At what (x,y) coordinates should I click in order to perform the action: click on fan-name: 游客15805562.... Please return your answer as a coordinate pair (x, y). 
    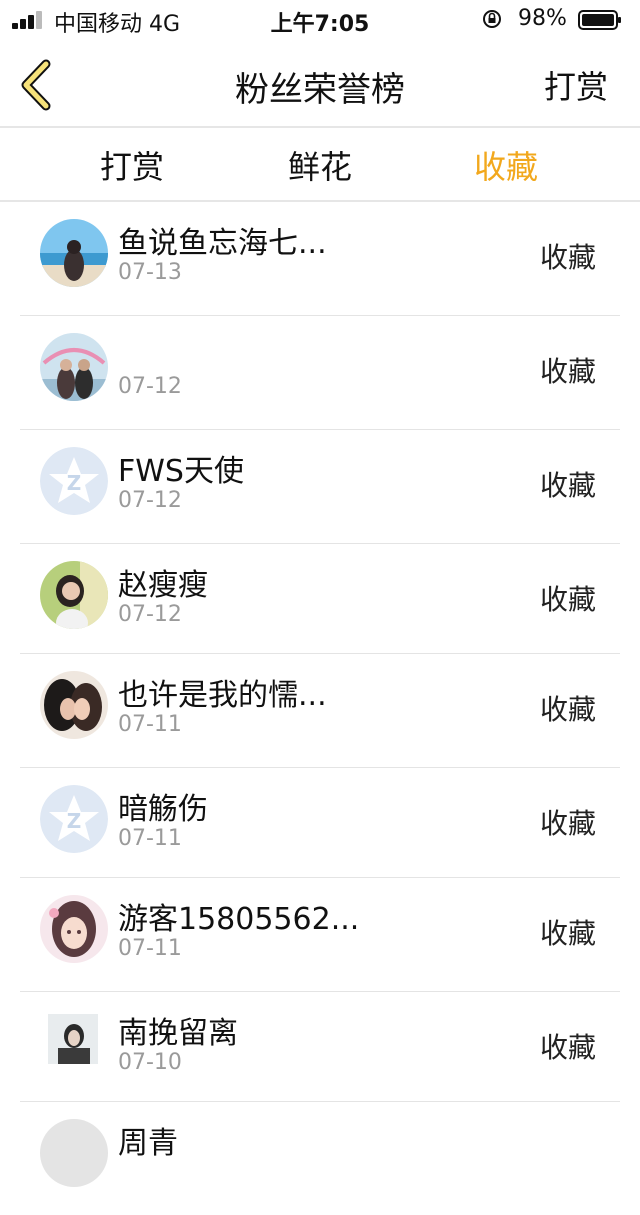
    Looking at the image, I should click on (239, 919).